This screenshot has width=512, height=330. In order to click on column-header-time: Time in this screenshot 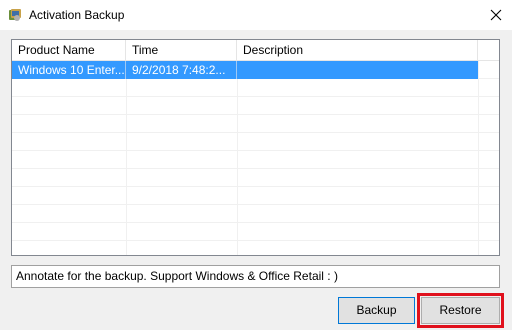, I will do `click(181, 50)`.